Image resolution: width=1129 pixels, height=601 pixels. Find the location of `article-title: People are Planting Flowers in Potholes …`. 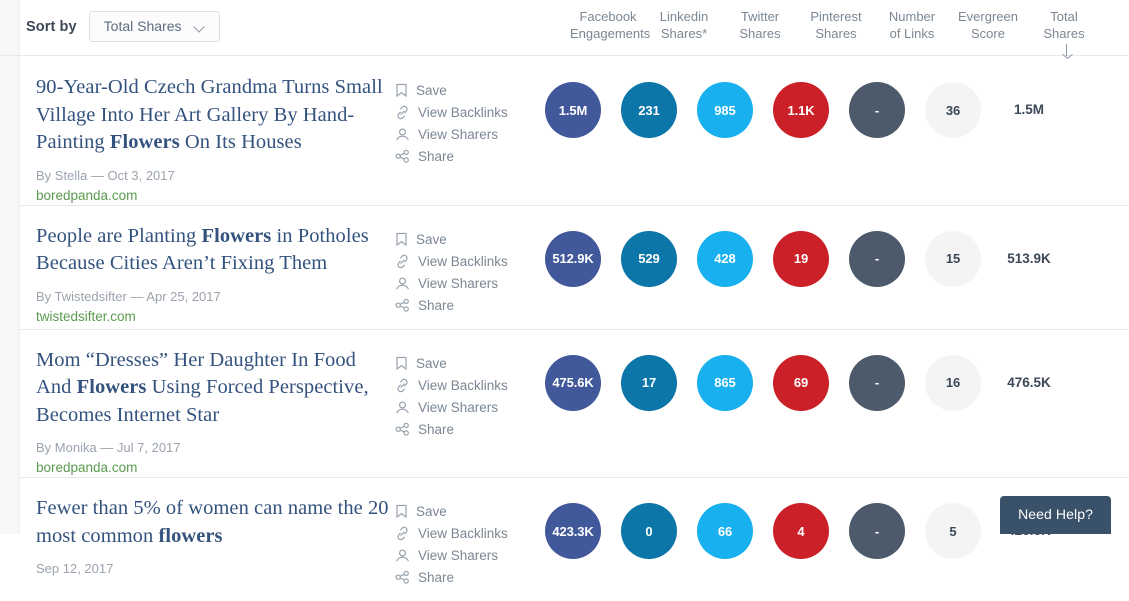

article-title: People are Planting Flowers in Potholes … is located at coordinates (215, 250).